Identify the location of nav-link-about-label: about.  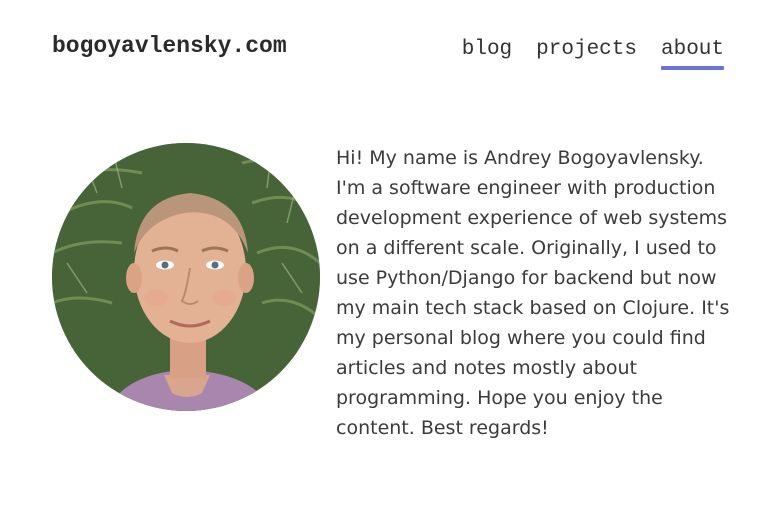
(692, 49).